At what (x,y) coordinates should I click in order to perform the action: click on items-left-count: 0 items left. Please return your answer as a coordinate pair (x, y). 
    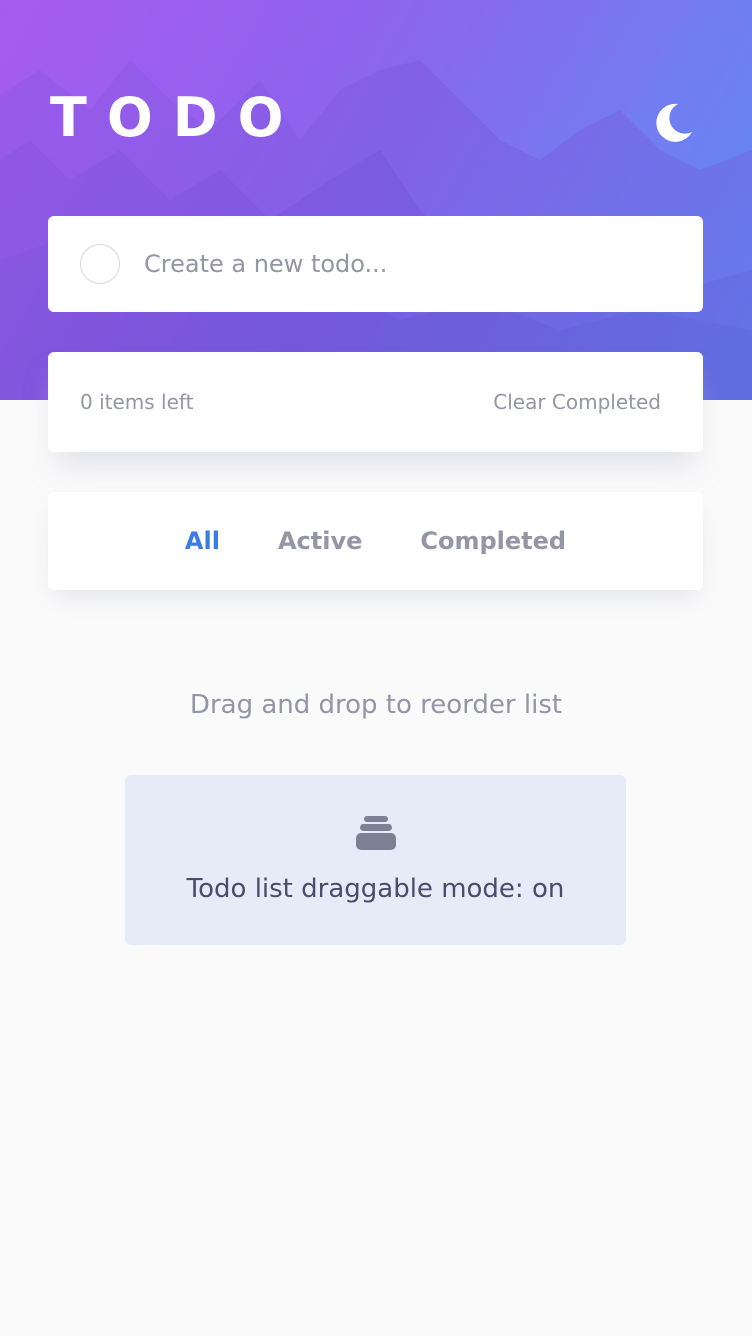
    Looking at the image, I should click on (137, 402).